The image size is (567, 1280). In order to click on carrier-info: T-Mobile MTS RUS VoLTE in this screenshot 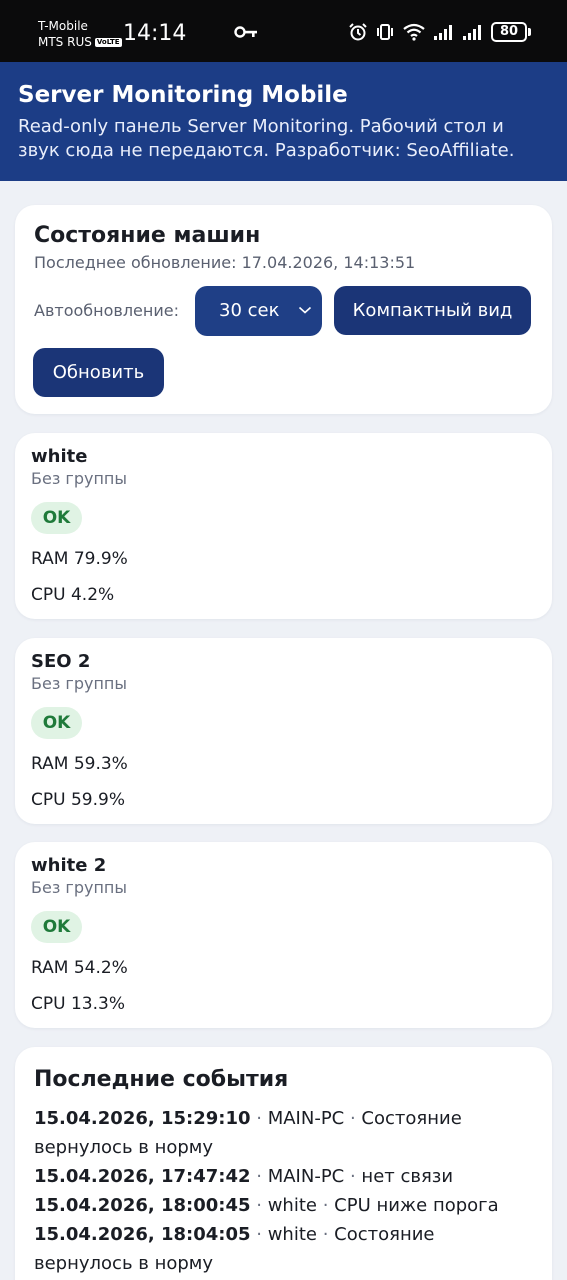, I will do `click(80, 34)`.